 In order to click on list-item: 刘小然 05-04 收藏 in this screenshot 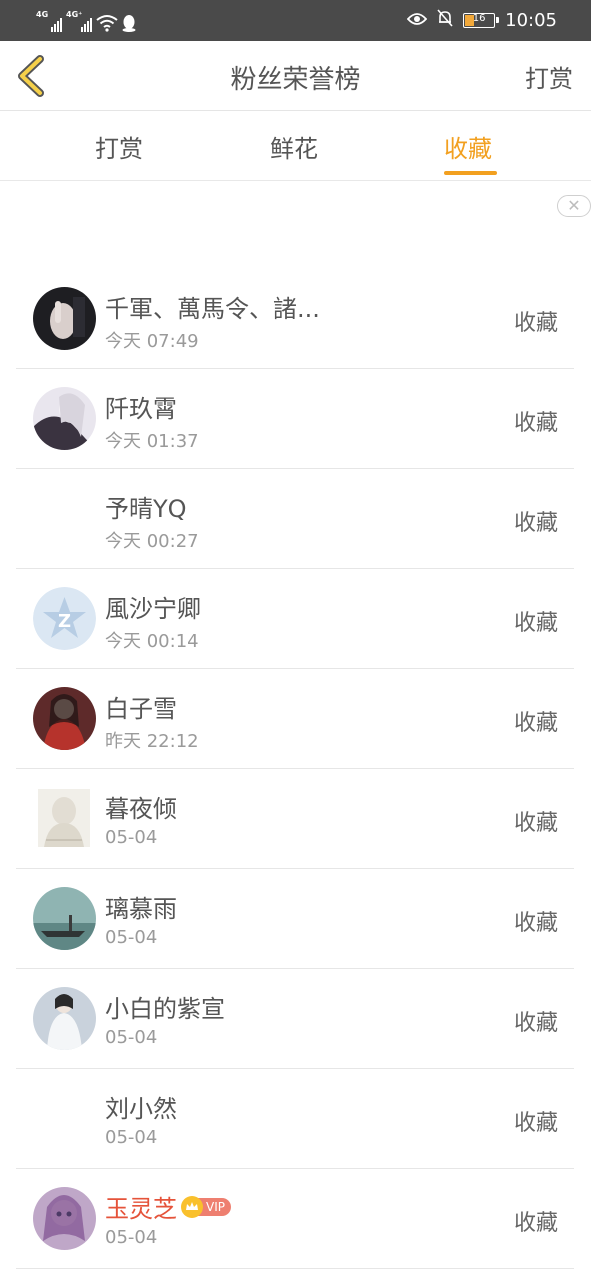, I will do `click(295, 1119)`.